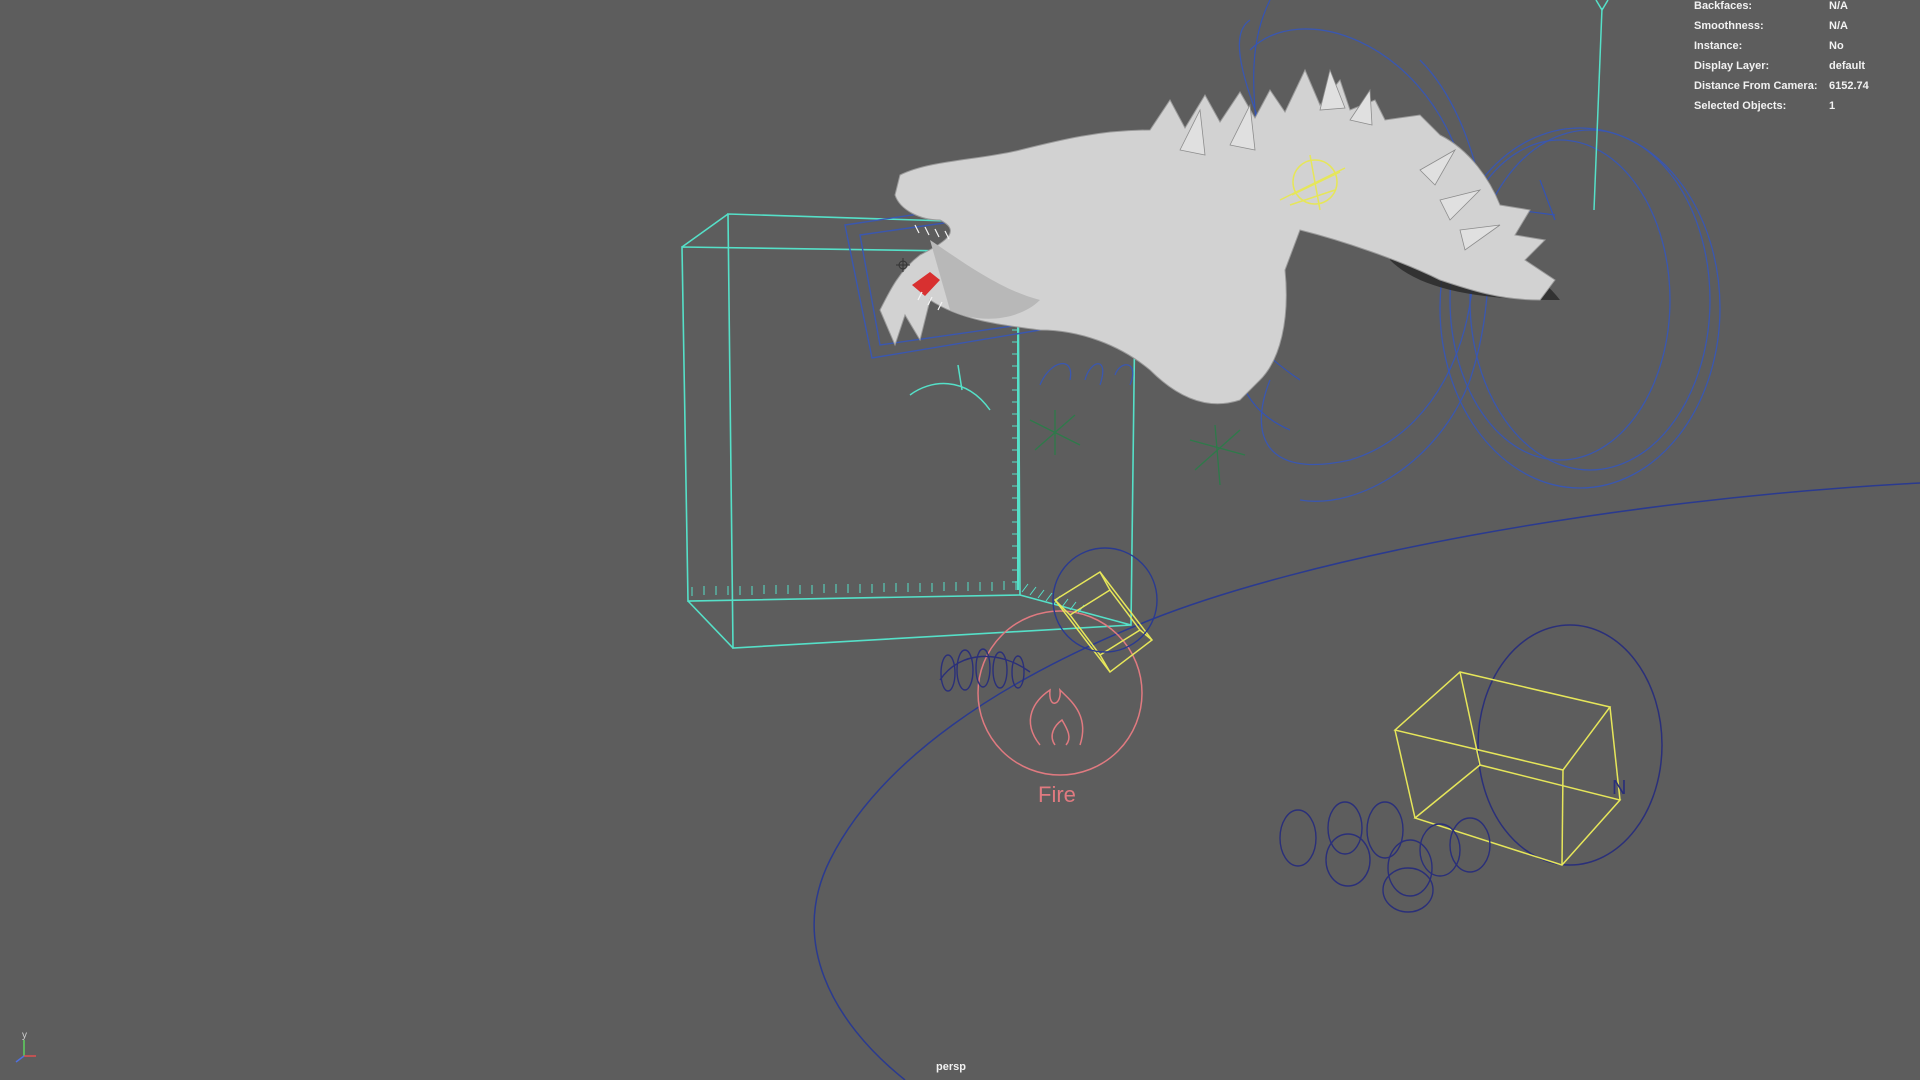 This screenshot has height=1080, width=1920. Describe the element at coordinates (1103, 622) in the screenshot. I see `volume-axis-cube` at that location.